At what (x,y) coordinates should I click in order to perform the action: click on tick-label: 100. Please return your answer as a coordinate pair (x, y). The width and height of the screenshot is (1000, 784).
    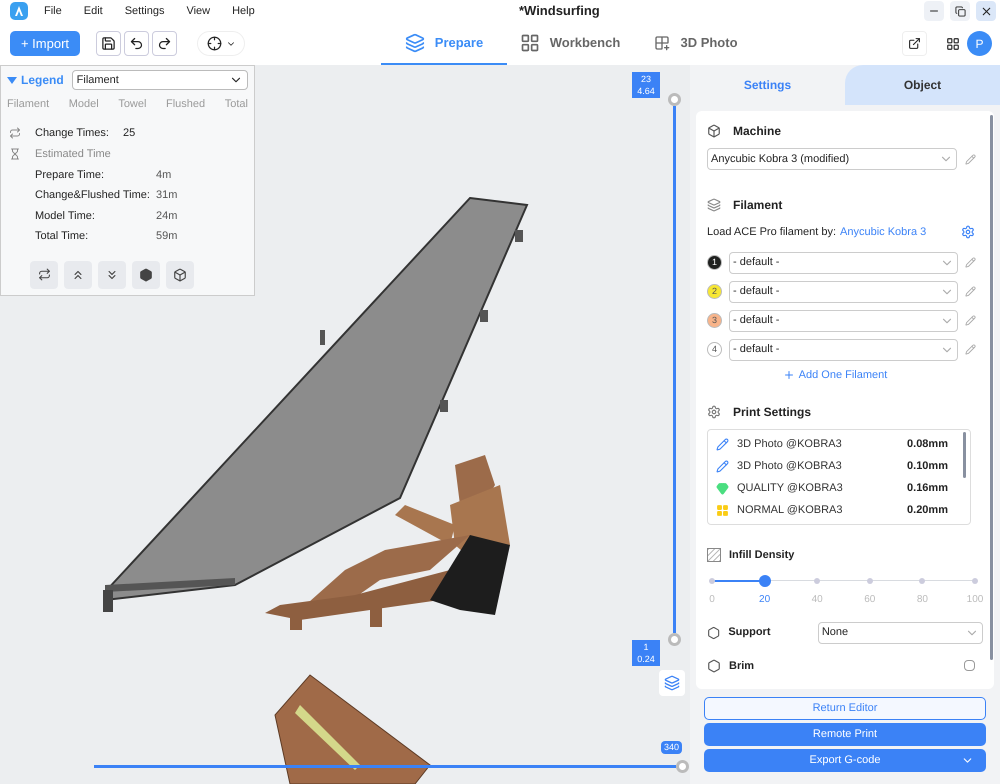
    Looking at the image, I should click on (975, 599).